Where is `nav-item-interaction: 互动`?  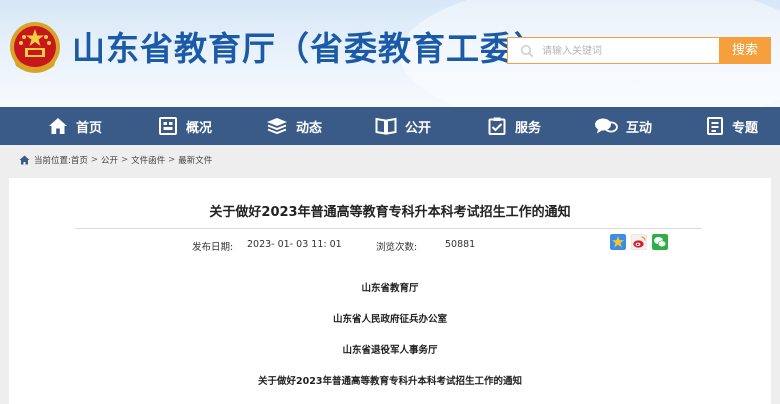
nav-item-interaction: 互动 is located at coordinates (623, 126).